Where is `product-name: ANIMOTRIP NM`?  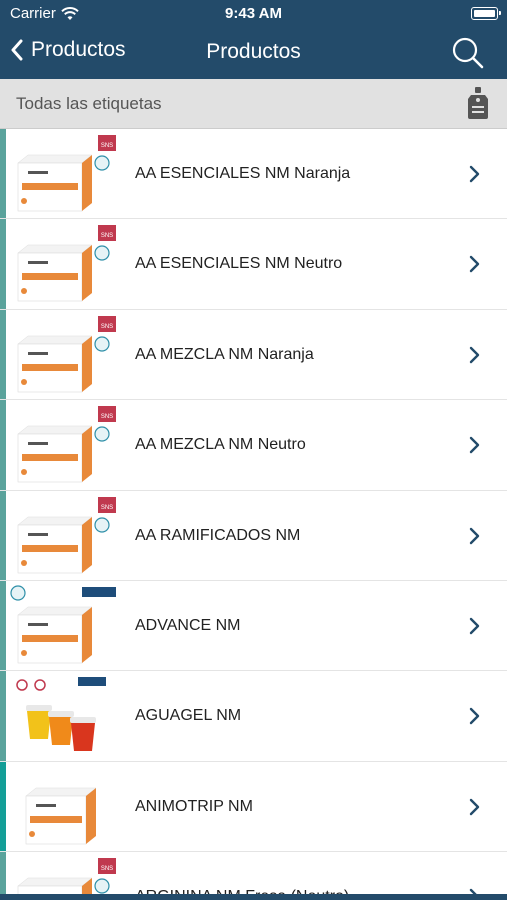
product-name: ANIMOTRIP NM is located at coordinates (194, 806).